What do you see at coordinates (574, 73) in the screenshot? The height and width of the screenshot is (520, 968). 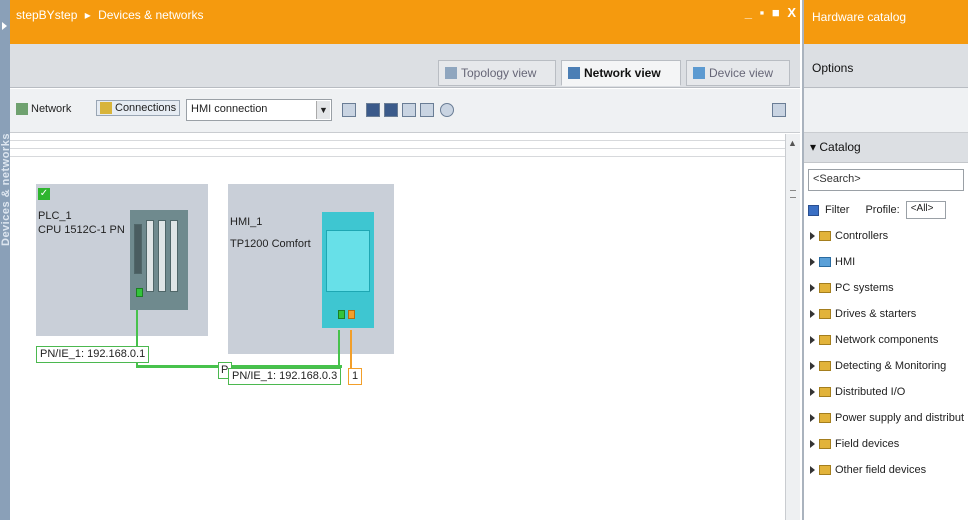 I see `network-view-icon` at bounding box center [574, 73].